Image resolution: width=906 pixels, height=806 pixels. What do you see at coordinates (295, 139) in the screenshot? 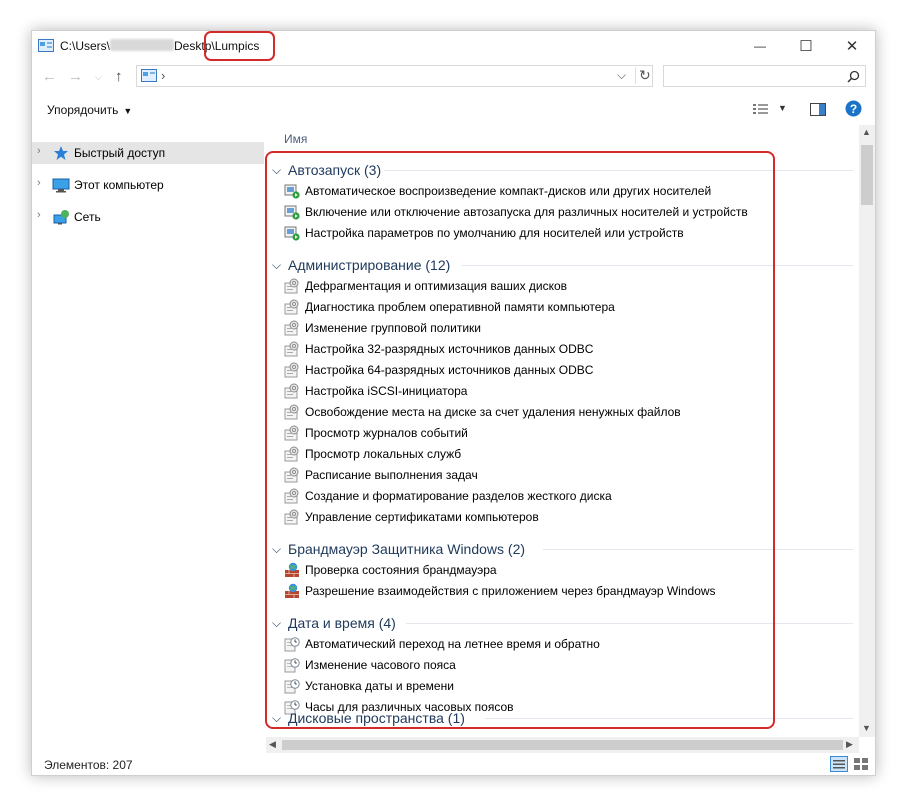
I see `column-name-header: Имя` at bounding box center [295, 139].